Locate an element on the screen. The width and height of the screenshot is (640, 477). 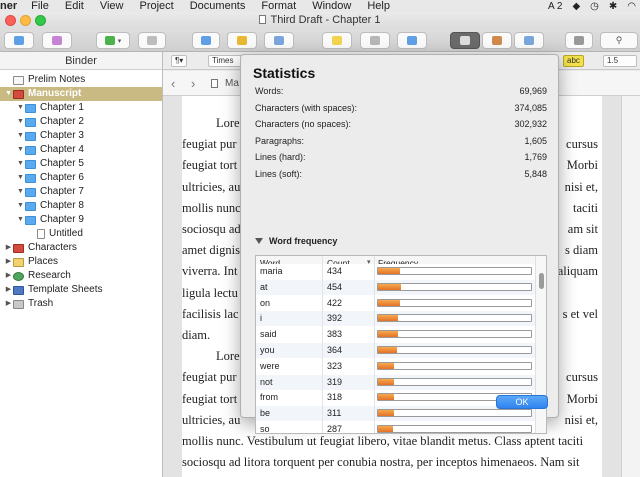
collections-button is located at coordinates (57, 40).